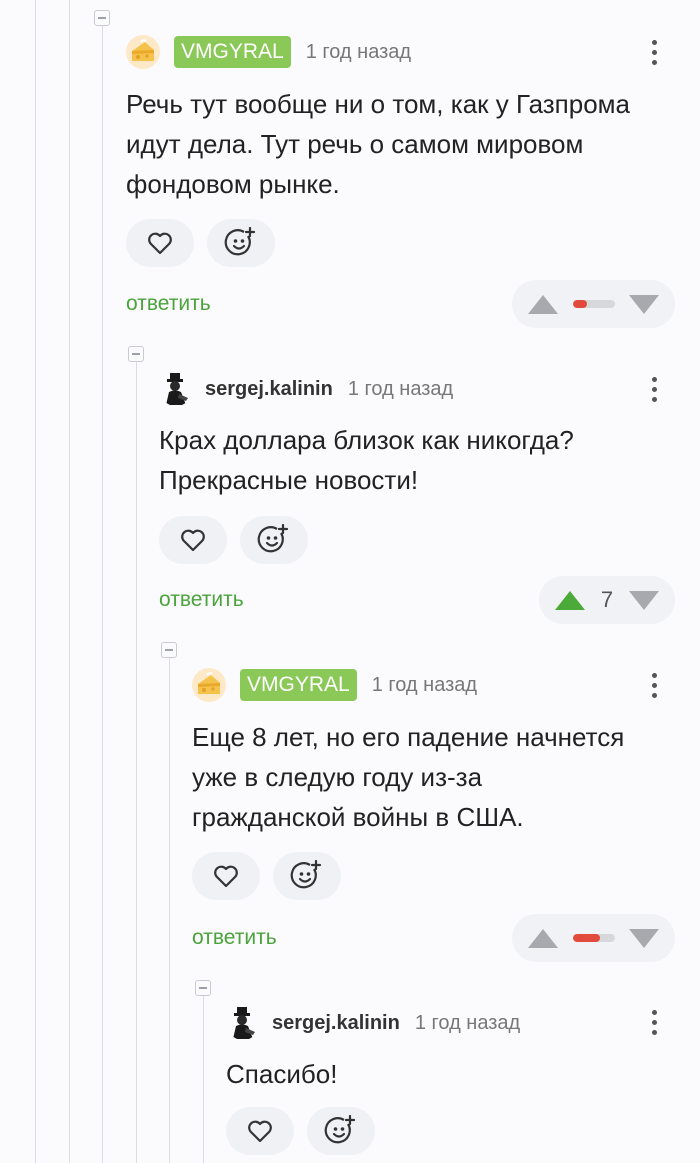 This screenshot has height=1163, width=700. What do you see at coordinates (282, 1074) in the screenshot?
I see `comment-text: Спасибо!` at bounding box center [282, 1074].